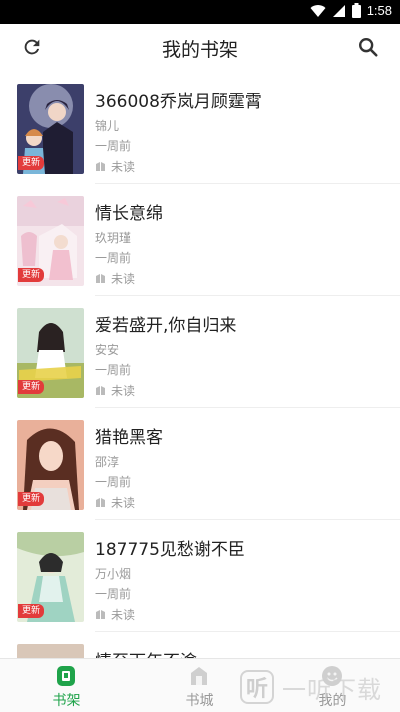 Image resolution: width=400 pixels, height=712 pixels. Describe the element at coordinates (257, 687) in the screenshot. I see `watermark-logo-icon: 听` at that location.